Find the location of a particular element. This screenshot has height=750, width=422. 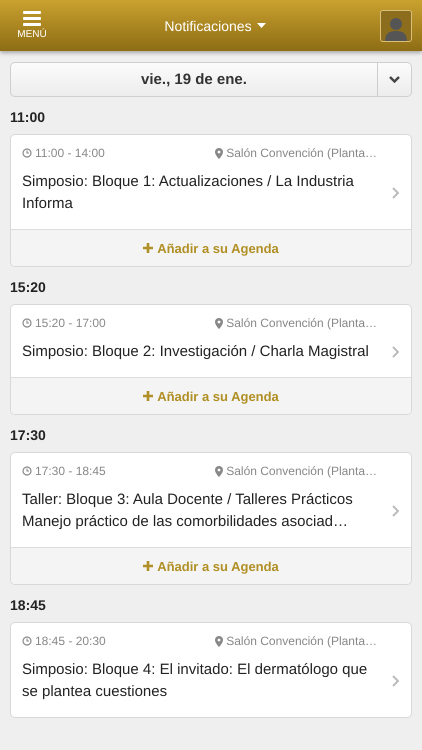

date-picker: vie., 19 de ene. is located at coordinates (211, 79).